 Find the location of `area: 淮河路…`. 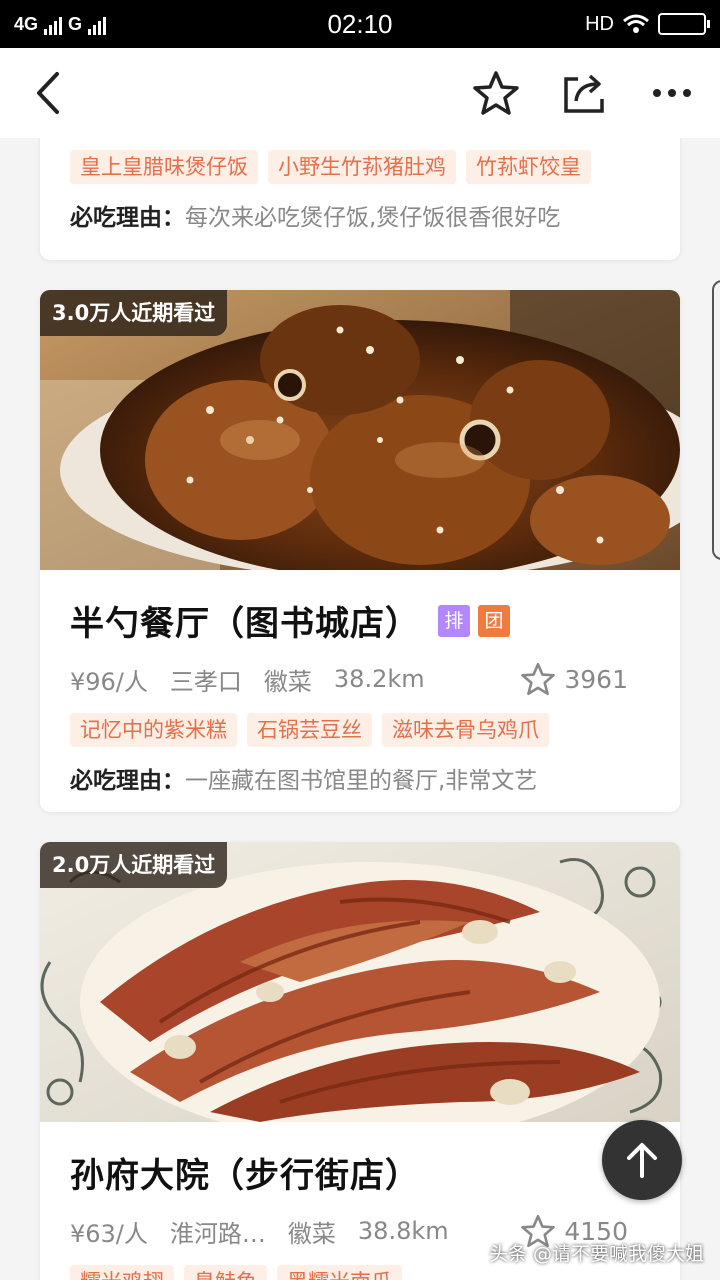

area: 淮河路… is located at coordinates (217, 1233).